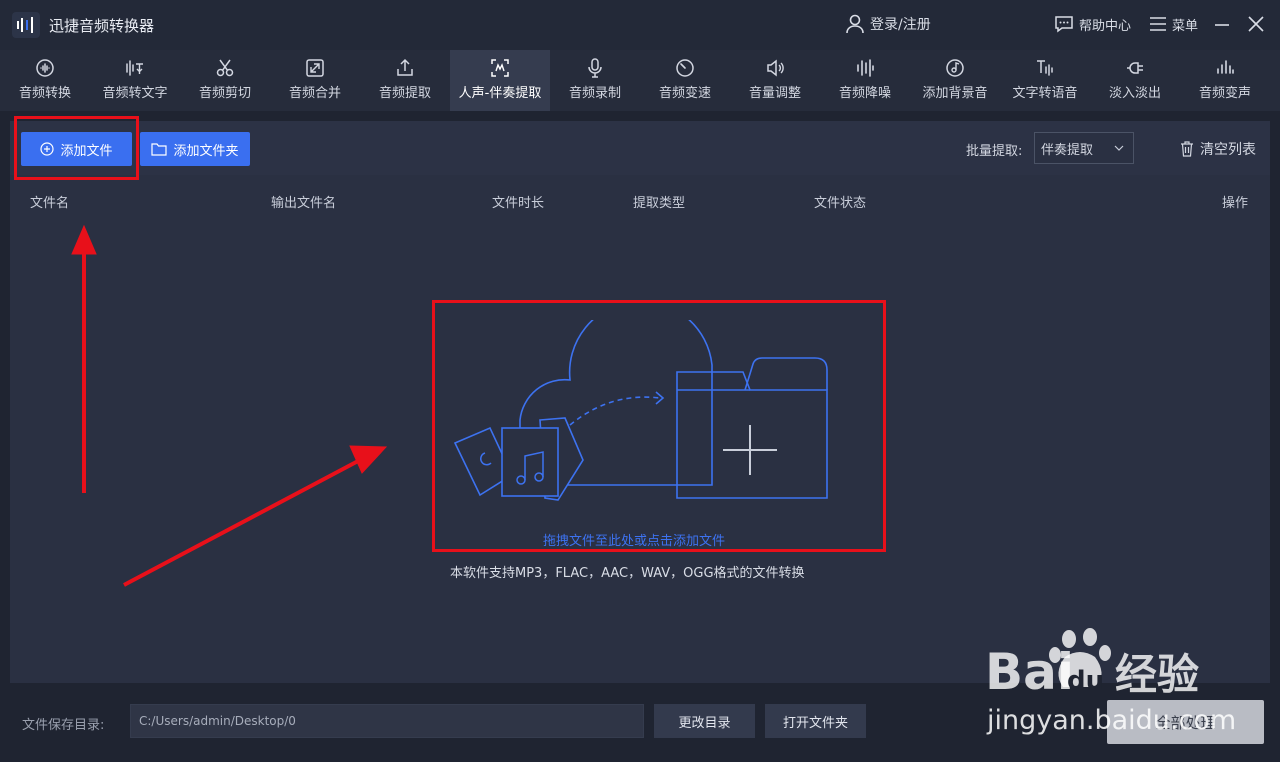 This screenshot has width=1280, height=762. I want to click on watermark-brand-du: du, so click(1085, 681).